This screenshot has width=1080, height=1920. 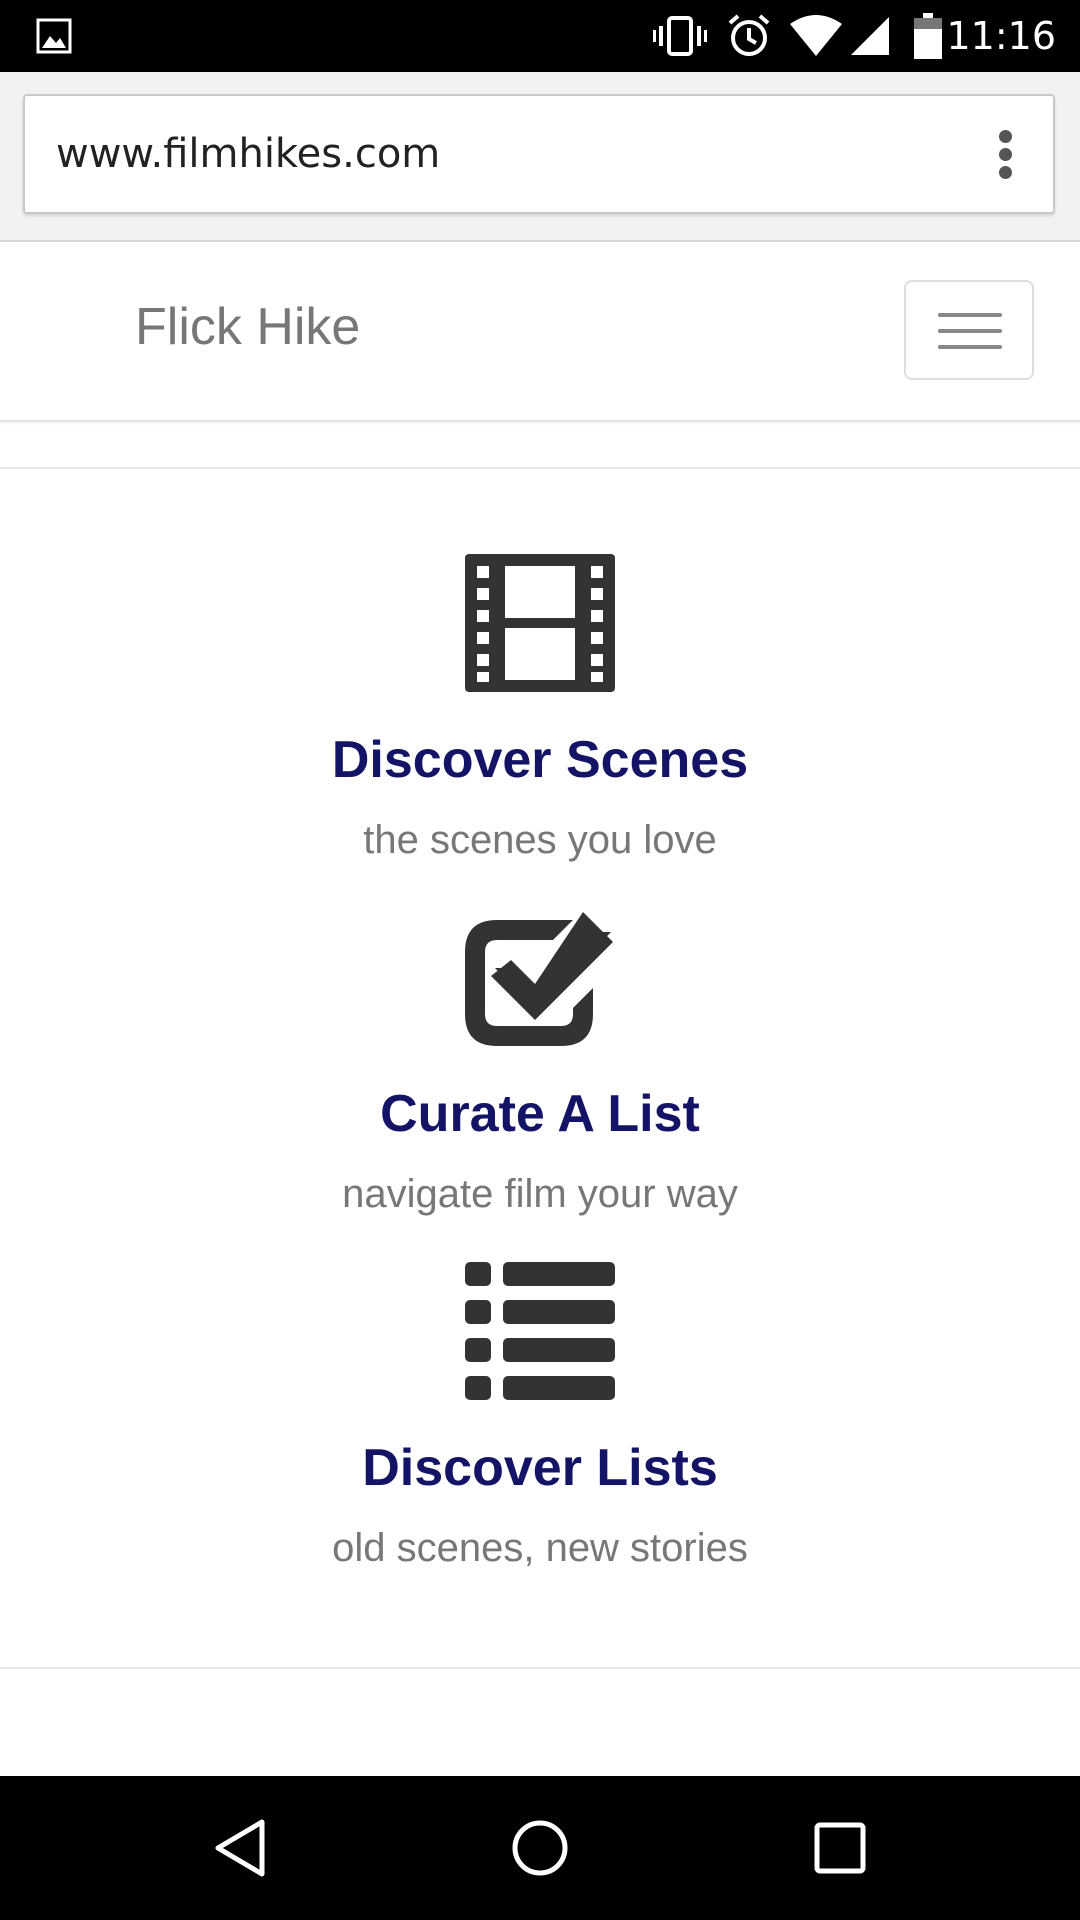 What do you see at coordinates (816, 36) in the screenshot?
I see `wifi-icon` at bounding box center [816, 36].